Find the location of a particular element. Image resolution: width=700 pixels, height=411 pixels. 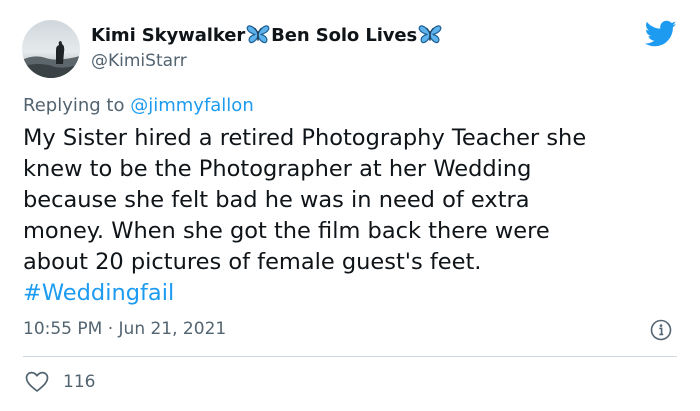

reply-context: Replying to @jimmyfallon is located at coordinates (138, 105).